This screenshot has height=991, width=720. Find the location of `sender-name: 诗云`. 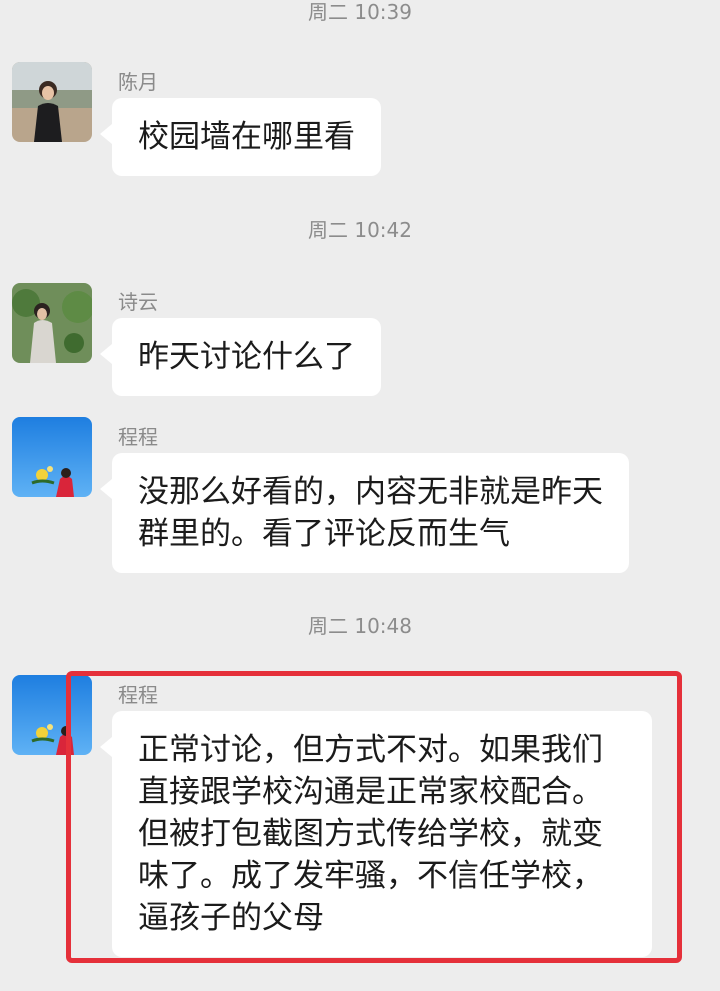

sender-name: 诗云 is located at coordinates (138, 302).